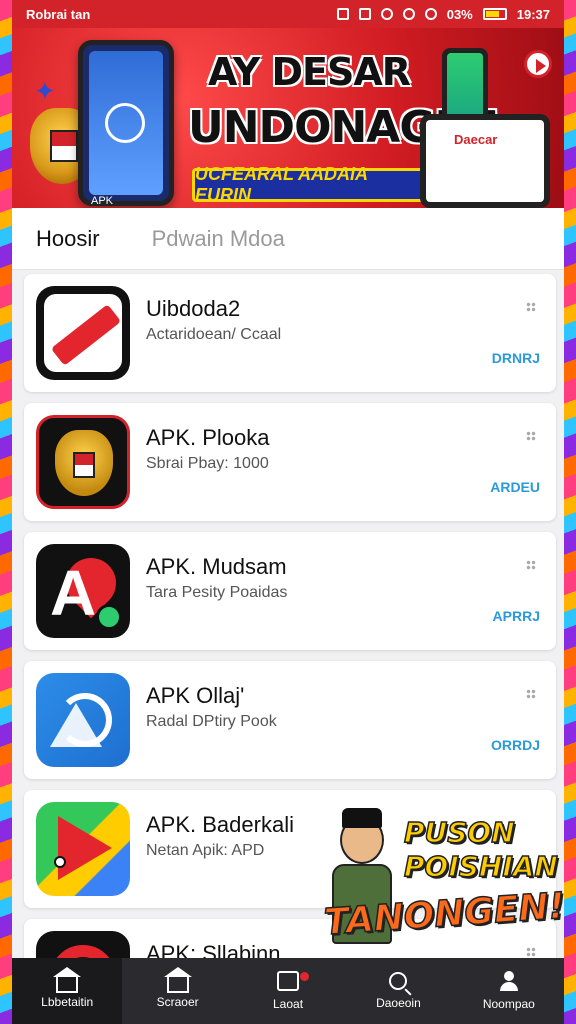 This screenshot has width=576, height=1024. What do you see at coordinates (288, 981) in the screenshot?
I see `box-icon` at bounding box center [288, 981].